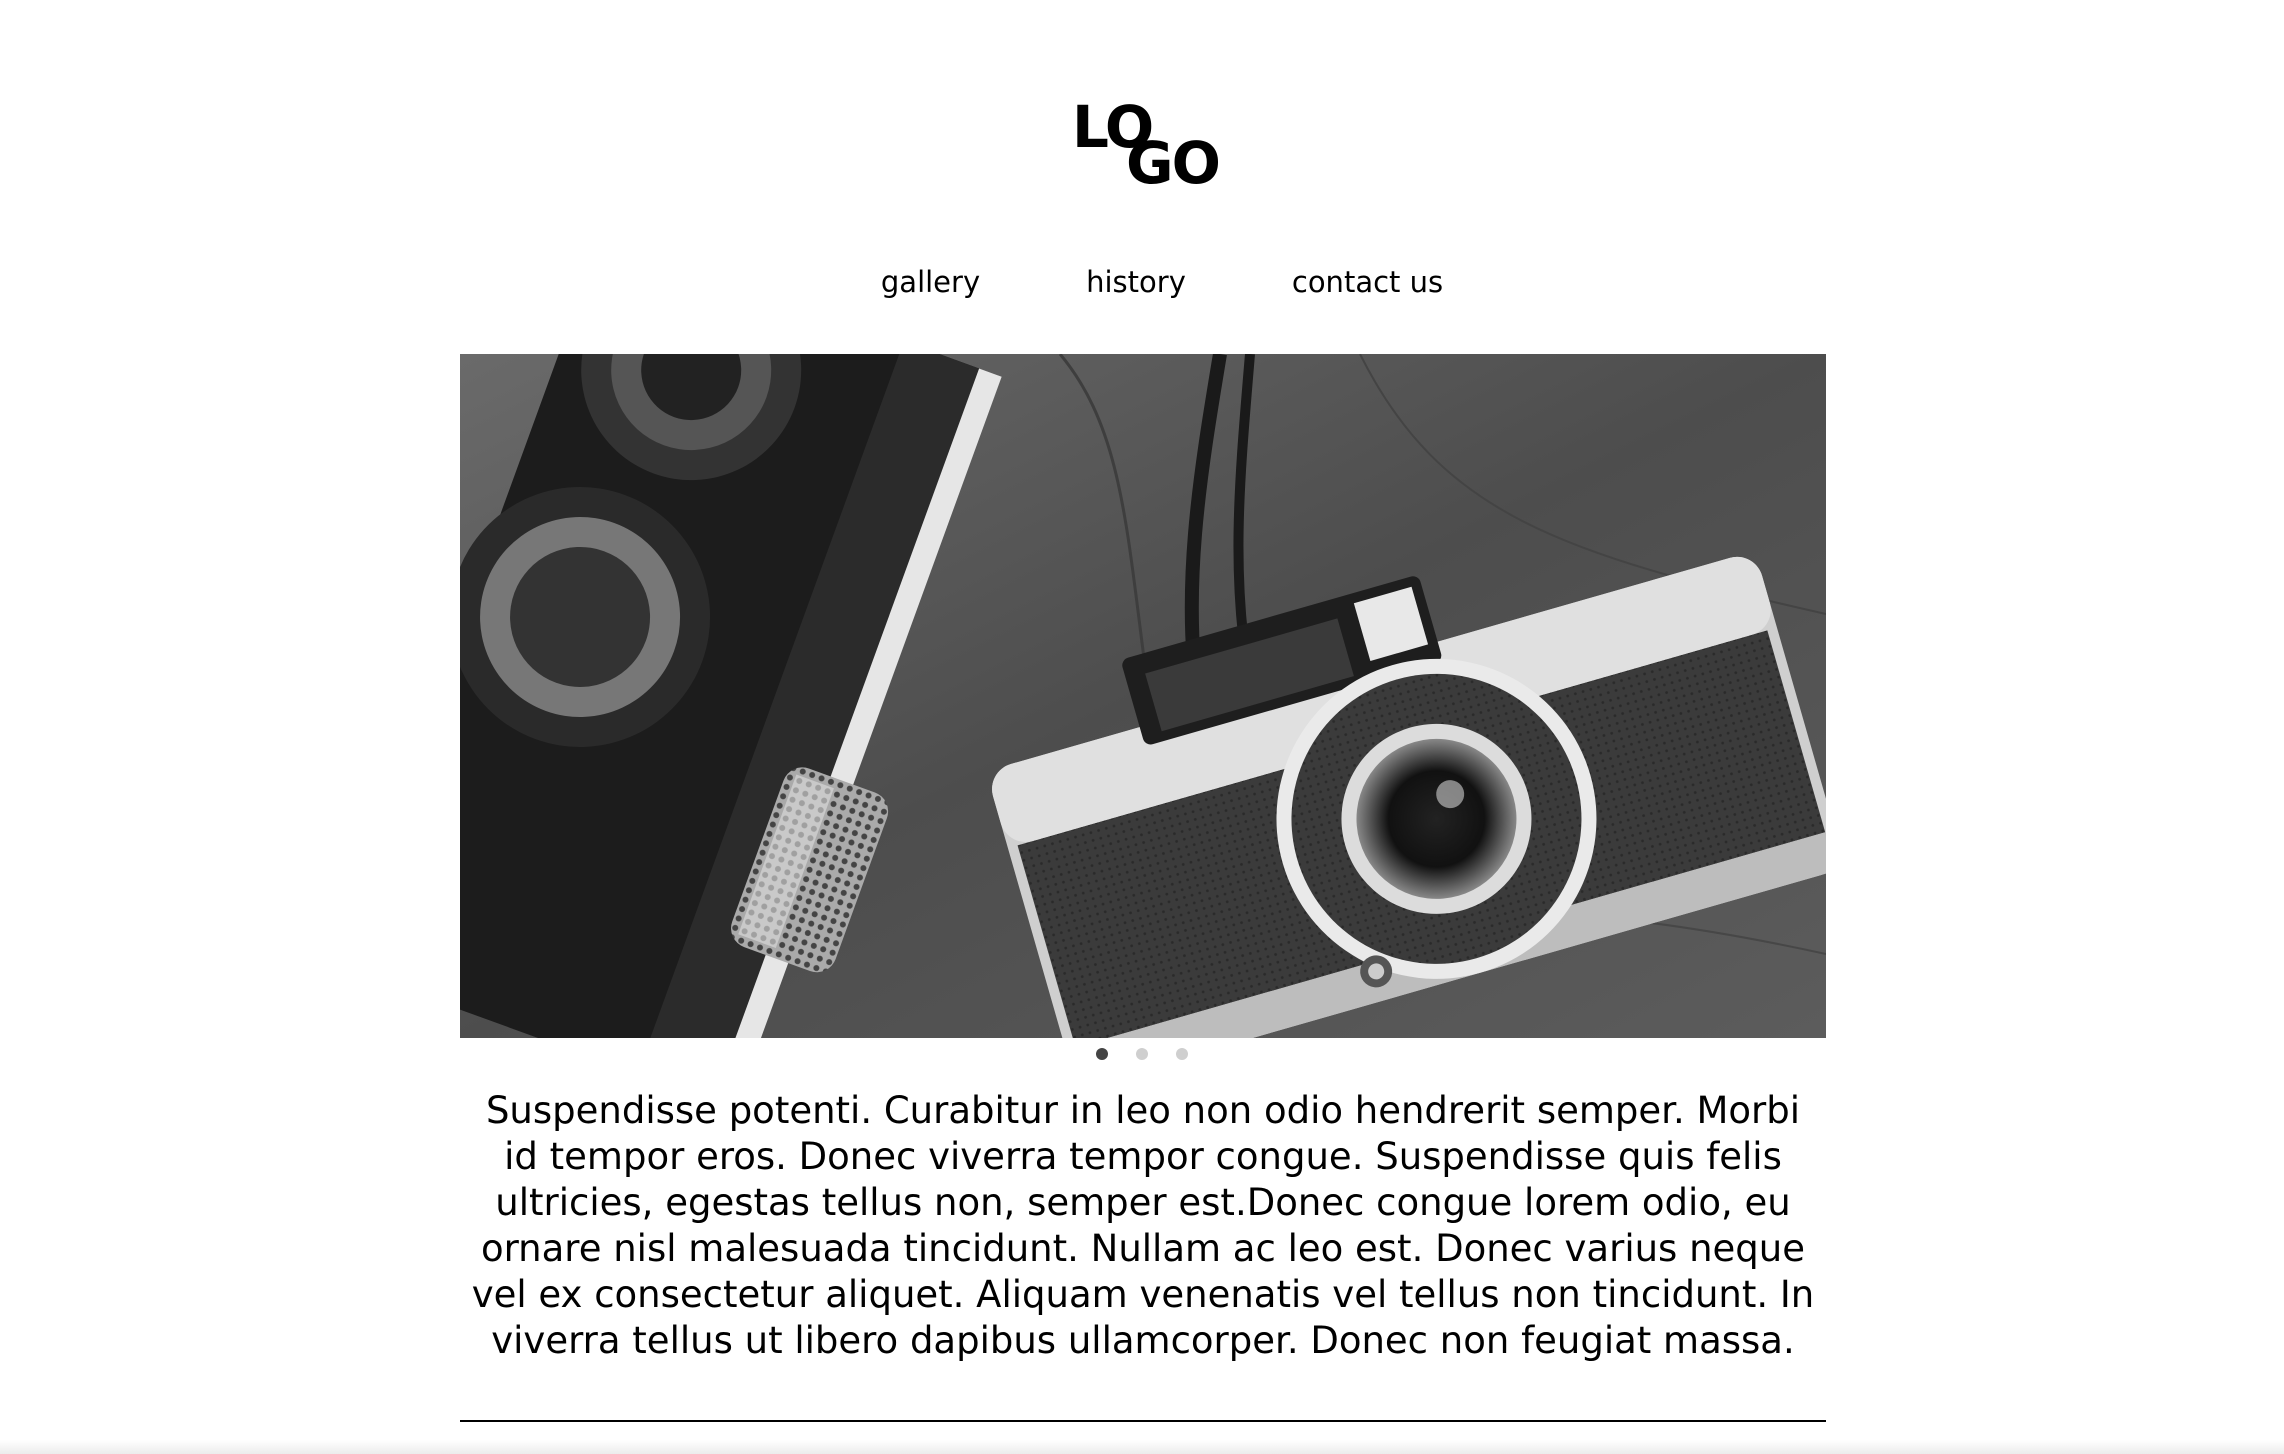 The image size is (2284, 1454). I want to click on main-nav: gallery history contact us, so click(1142, 282).